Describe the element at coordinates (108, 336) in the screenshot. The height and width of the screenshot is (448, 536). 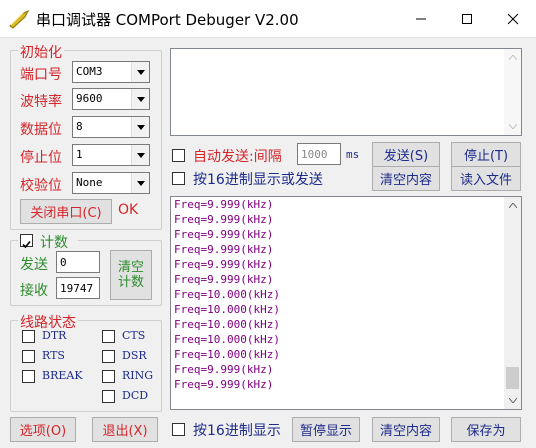
I see `cts-checkbox` at that location.